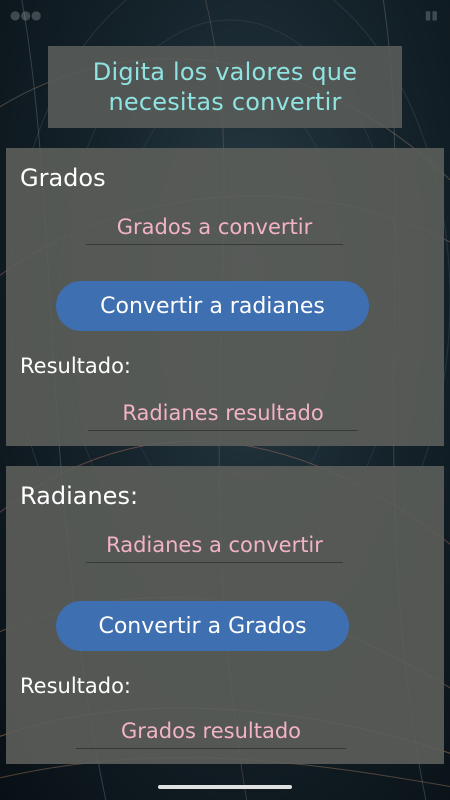  I want to click on convert-to-degrees-button: Convertir a Grados, so click(202, 626).